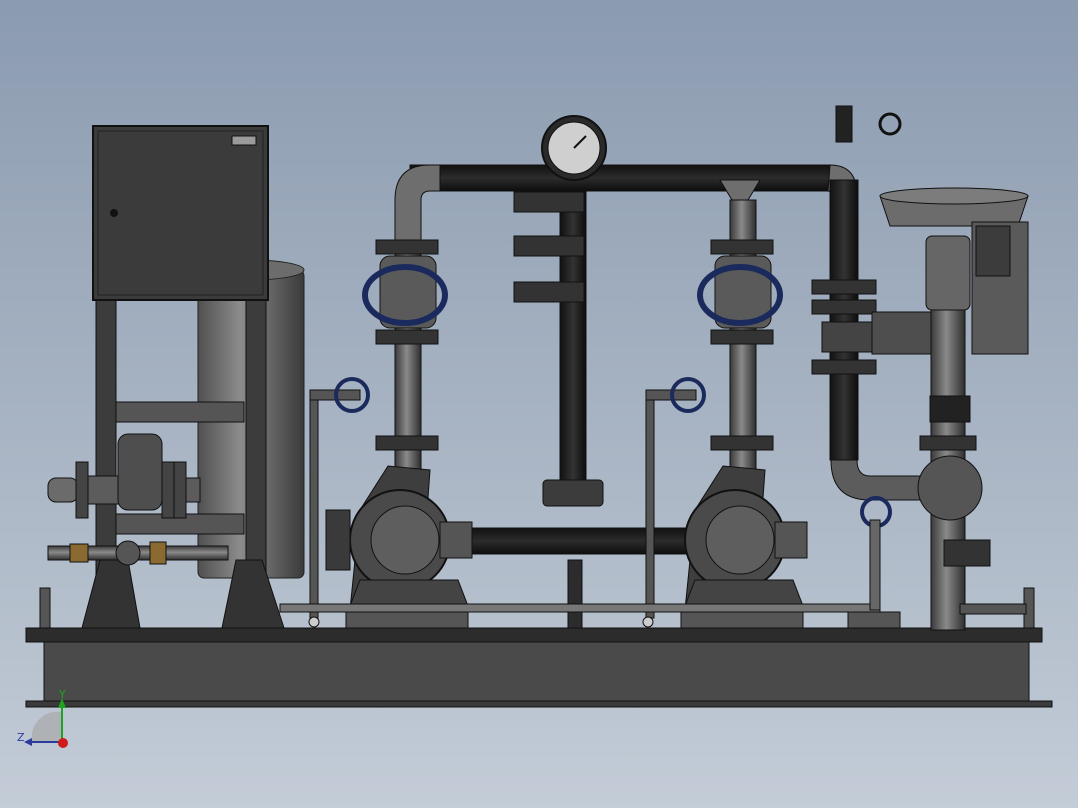 Image resolution: width=1078 pixels, height=808 pixels. Describe the element at coordinates (46, 723) in the screenshot. I see `orientation-triad` at that location.